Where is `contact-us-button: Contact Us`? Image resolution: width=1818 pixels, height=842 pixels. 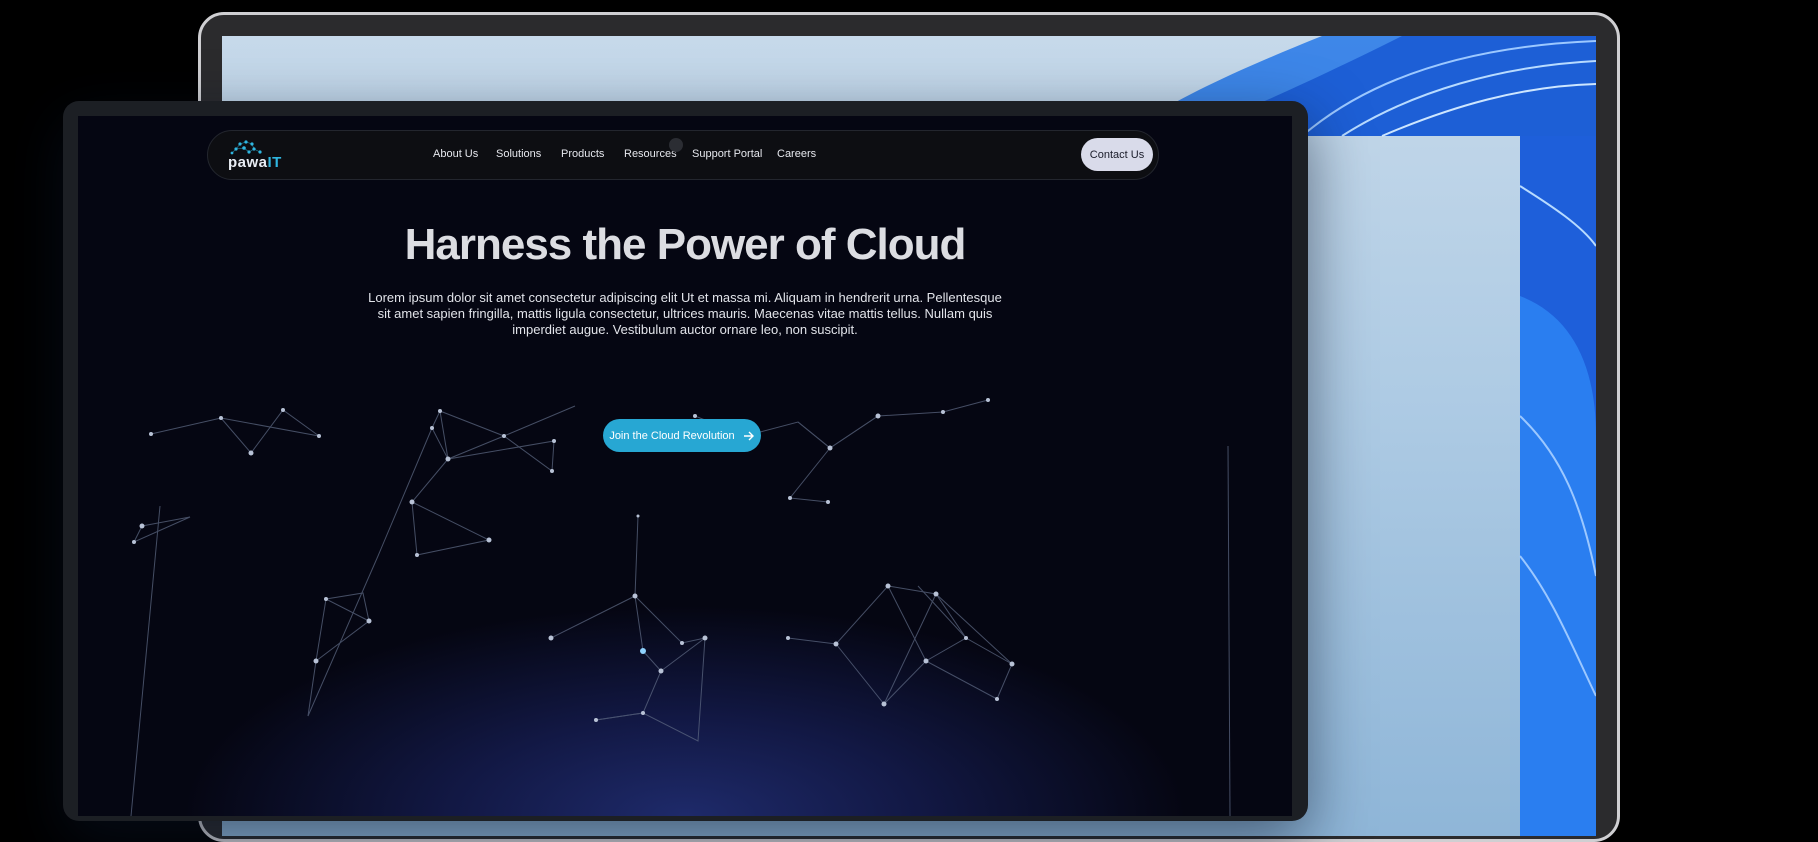 contact-us-button: Contact Us is located at coordinates (1117, 154).